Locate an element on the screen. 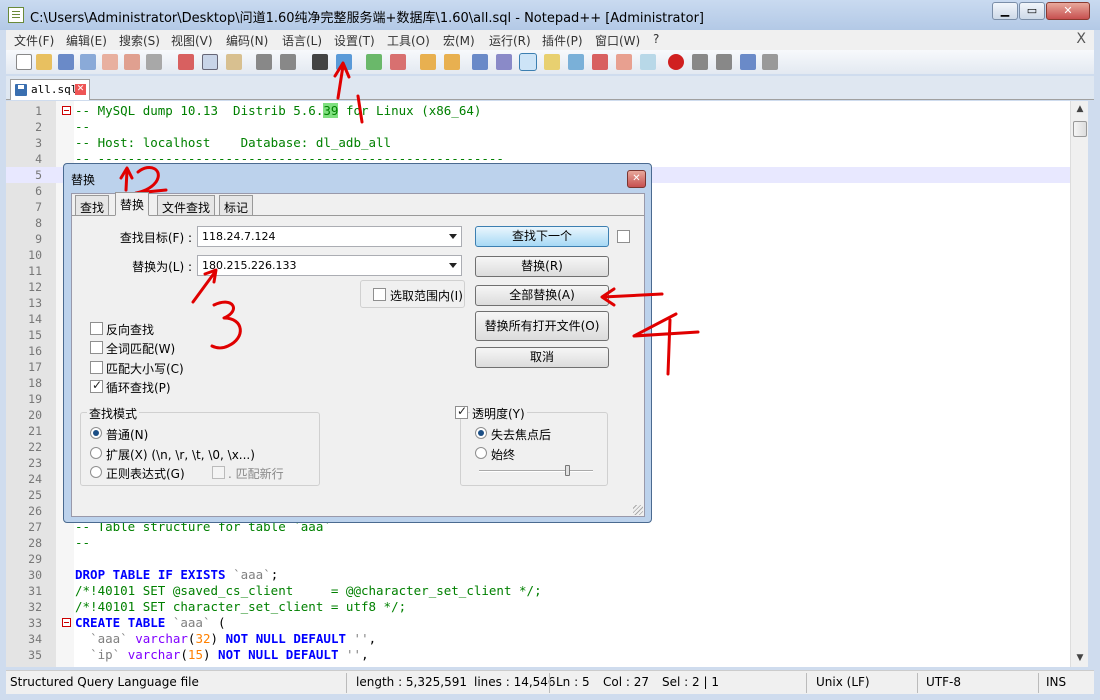 The height and width of the screenshot is (700, 1100). sync-v-icon is located at coordinates (428, 62).